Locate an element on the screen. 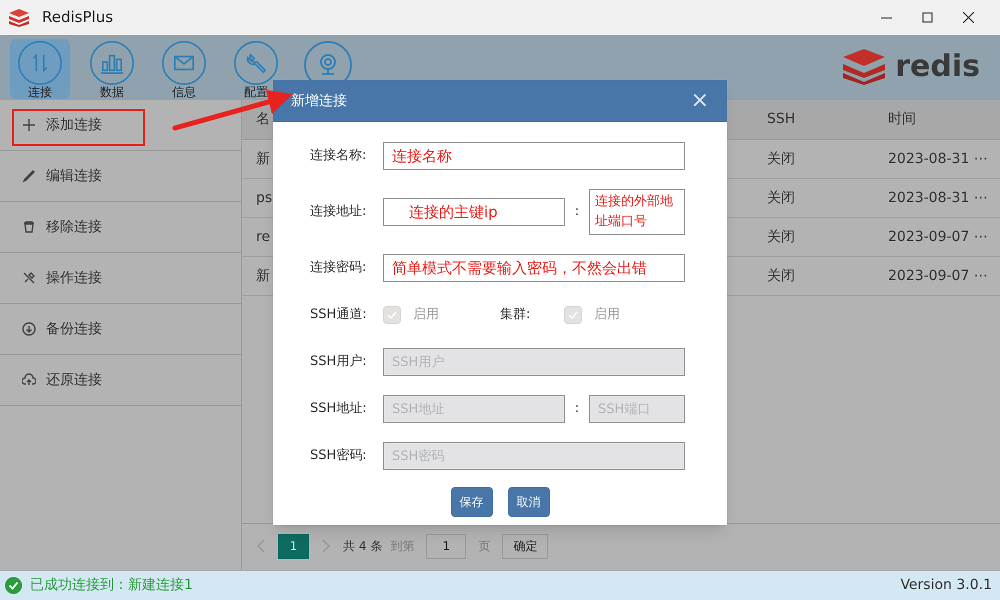 The height and width of the screenshot is (600, 1000). close-button: × is located at coordinates (699, 101).